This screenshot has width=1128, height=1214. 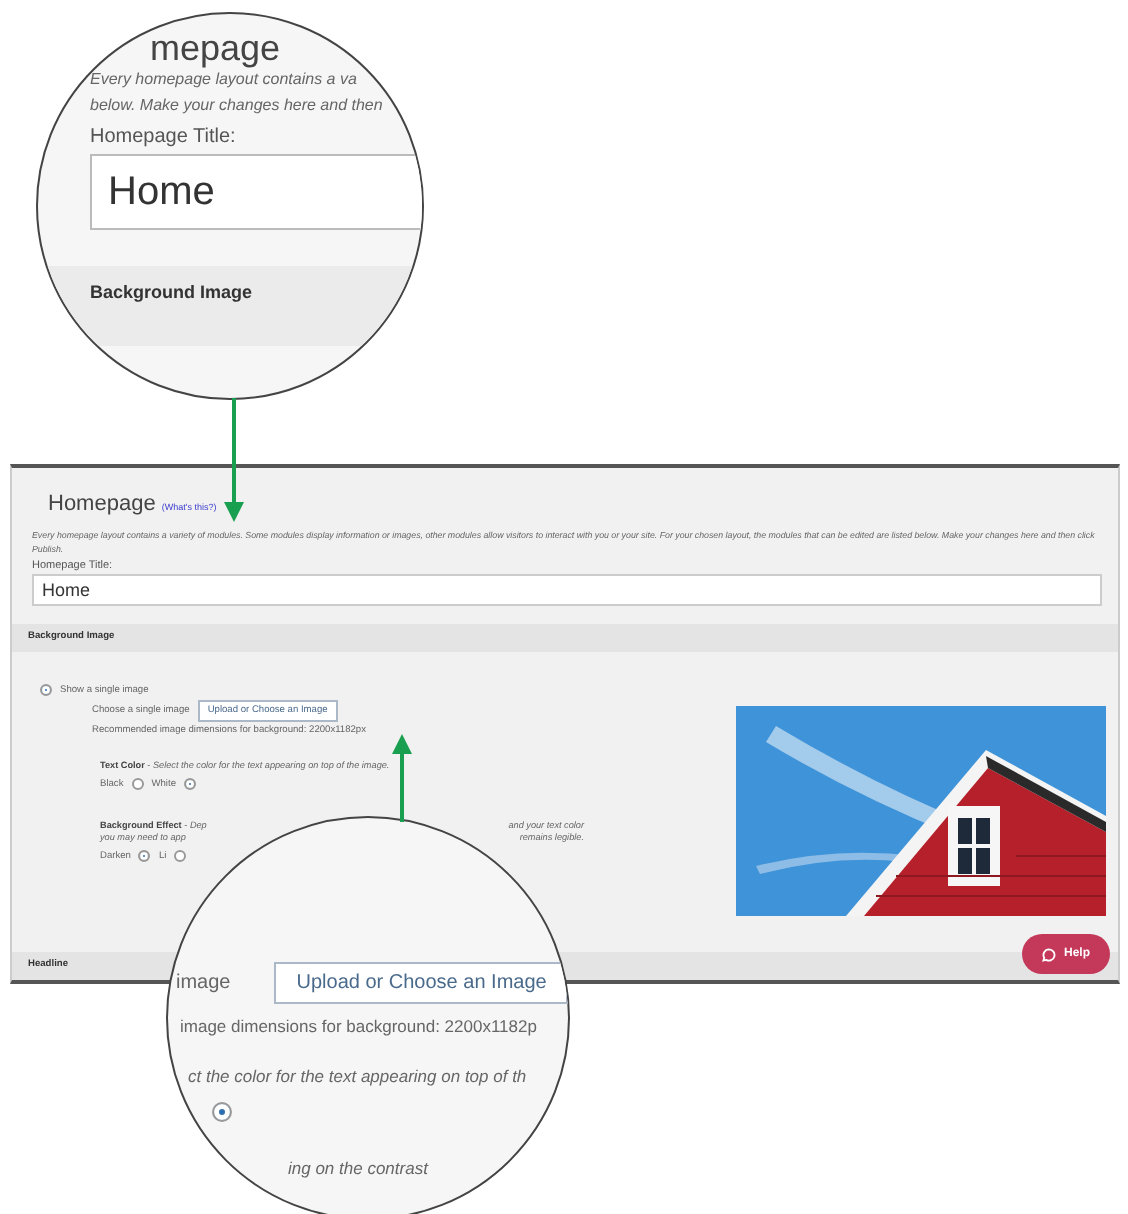 I want to click on description-text: below. Make your changes here and then, so click(x=237, y=106).